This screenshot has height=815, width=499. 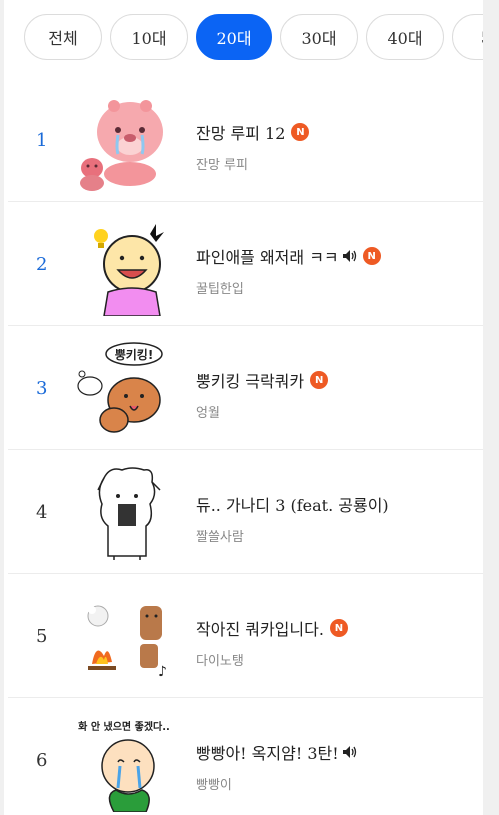 I want to click on tab-10s: 10대, so click(x=149, y=37).